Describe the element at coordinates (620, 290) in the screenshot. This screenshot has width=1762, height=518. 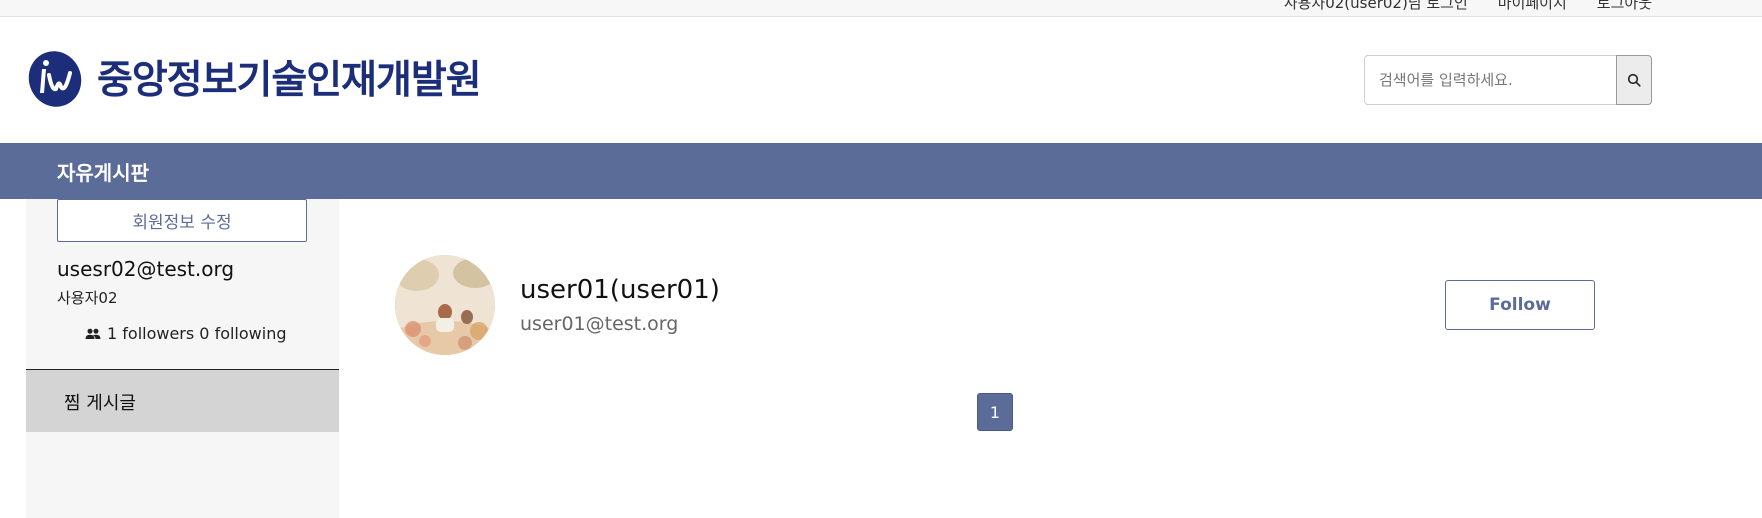
I see `user-display-name: user01(user01)` at that location.